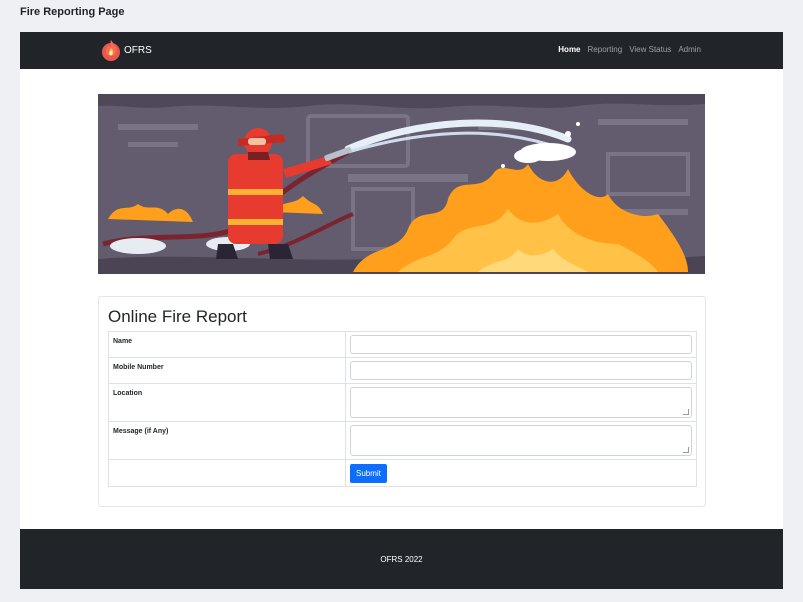 The width and height of the screenshot is (803, 602). Describe the element at coordinates (402, 473) in the screenshot. I see `form-row-submit: Submit` at that location.